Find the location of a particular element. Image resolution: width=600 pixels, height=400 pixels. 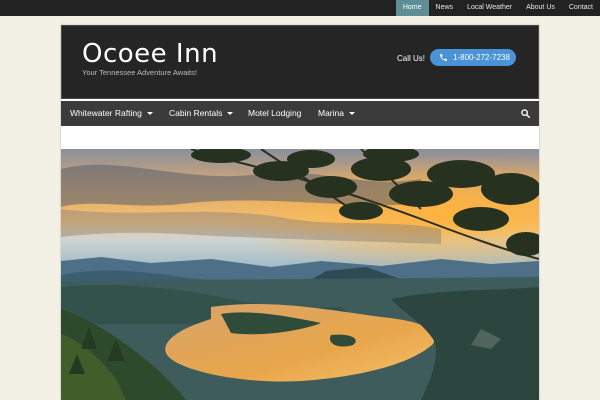

phone-button: 1-800-272-7238 is located at coordinates (473, 57).